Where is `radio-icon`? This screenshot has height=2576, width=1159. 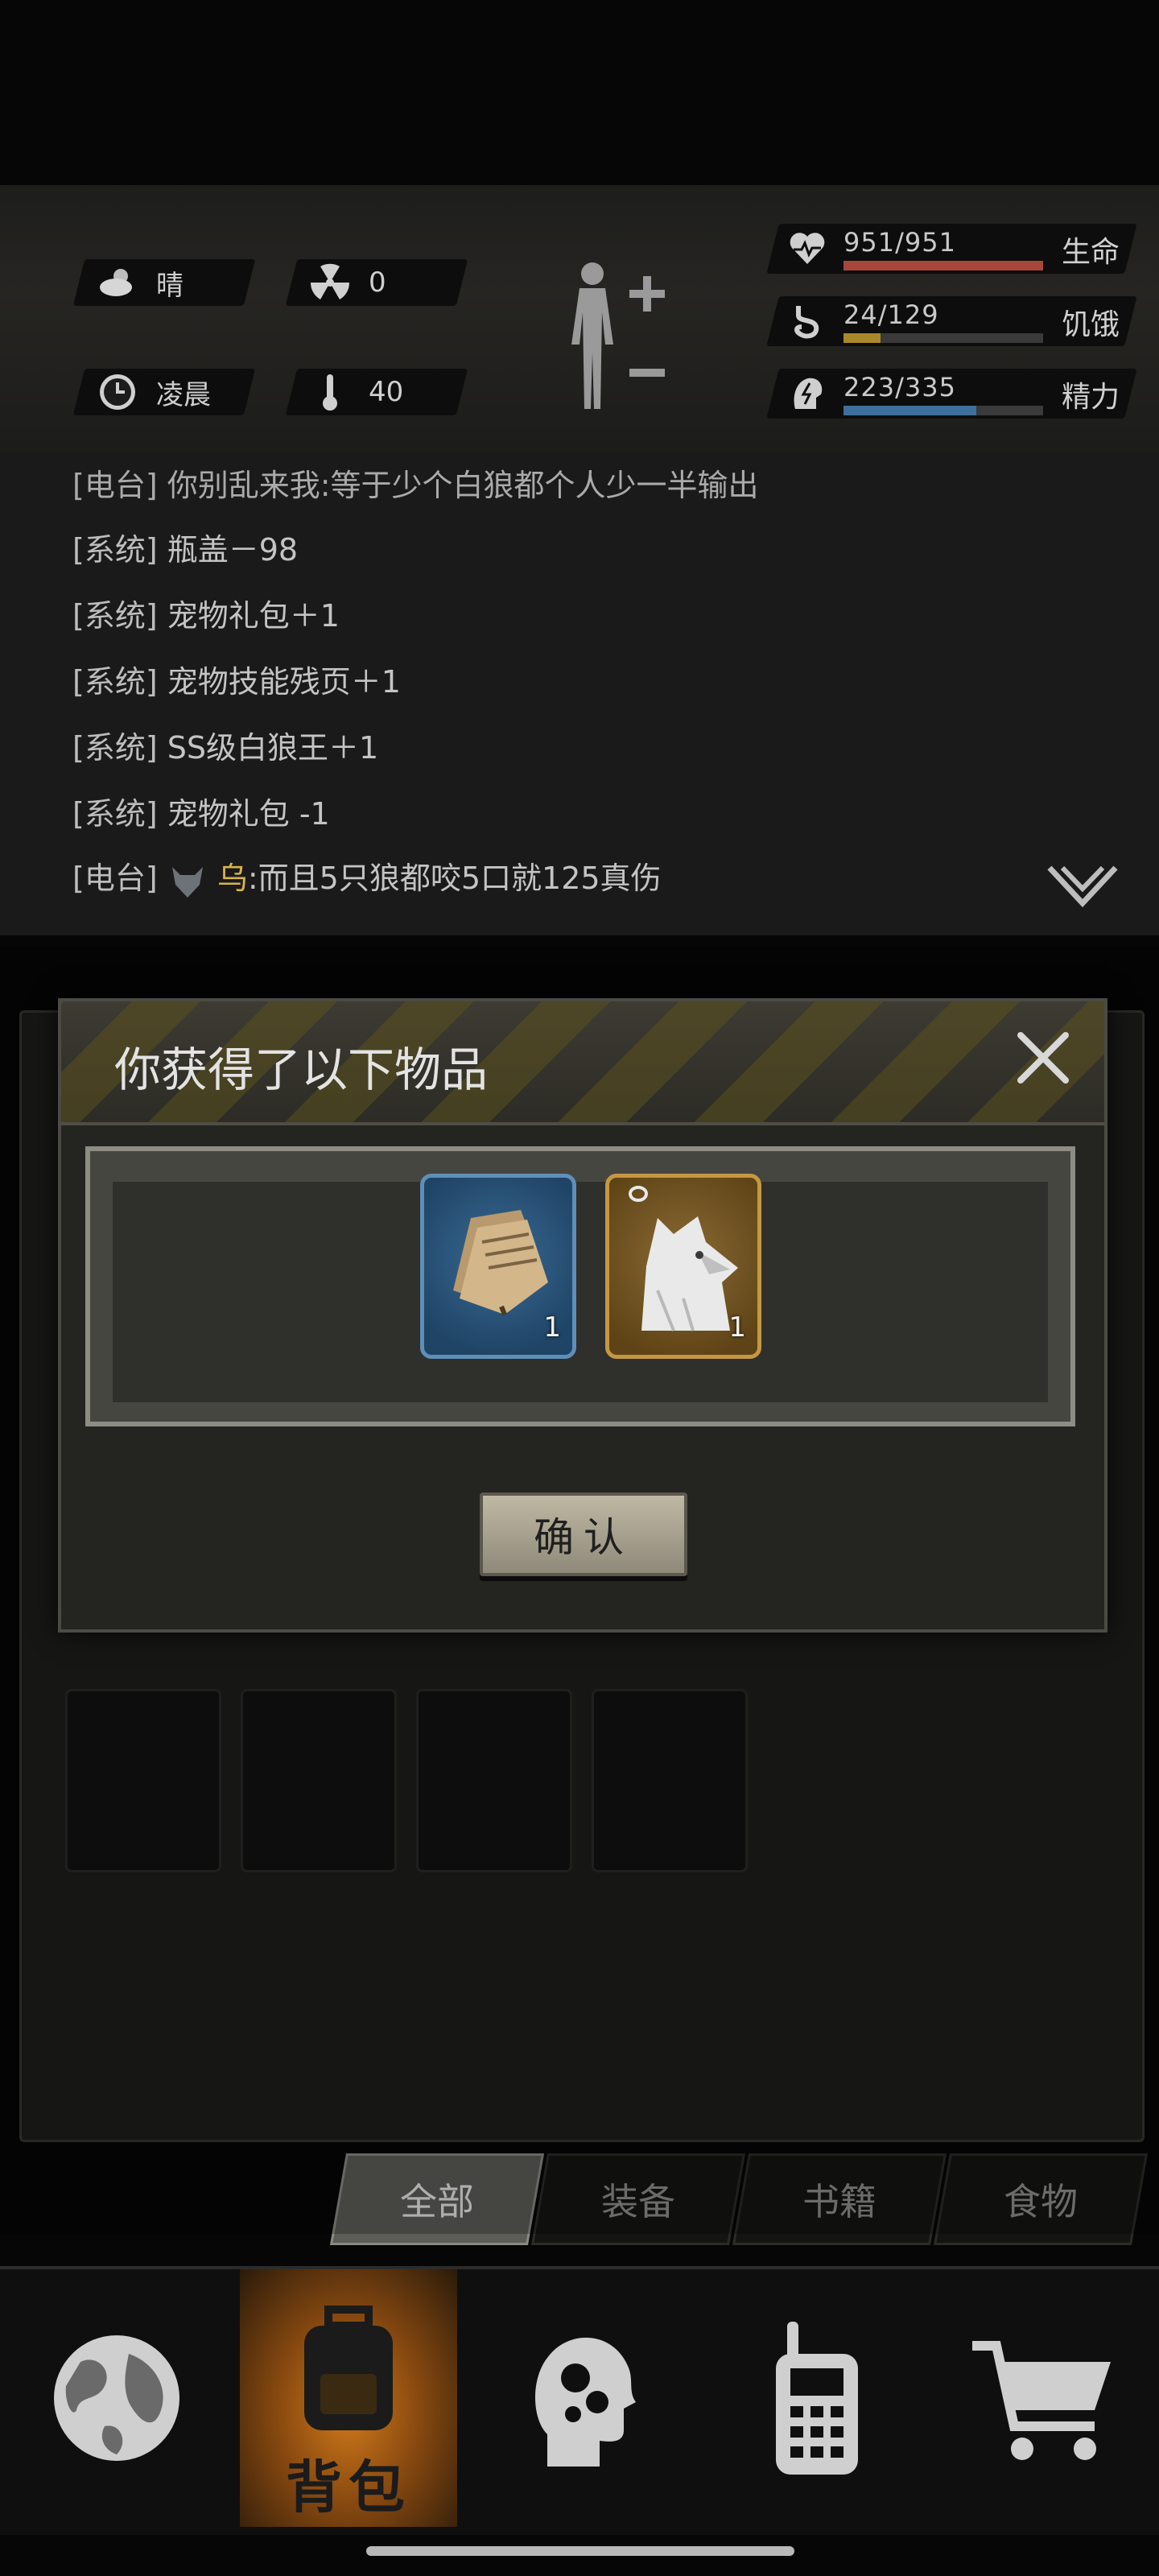 radio-icon is located at coordinates (817, 2398).